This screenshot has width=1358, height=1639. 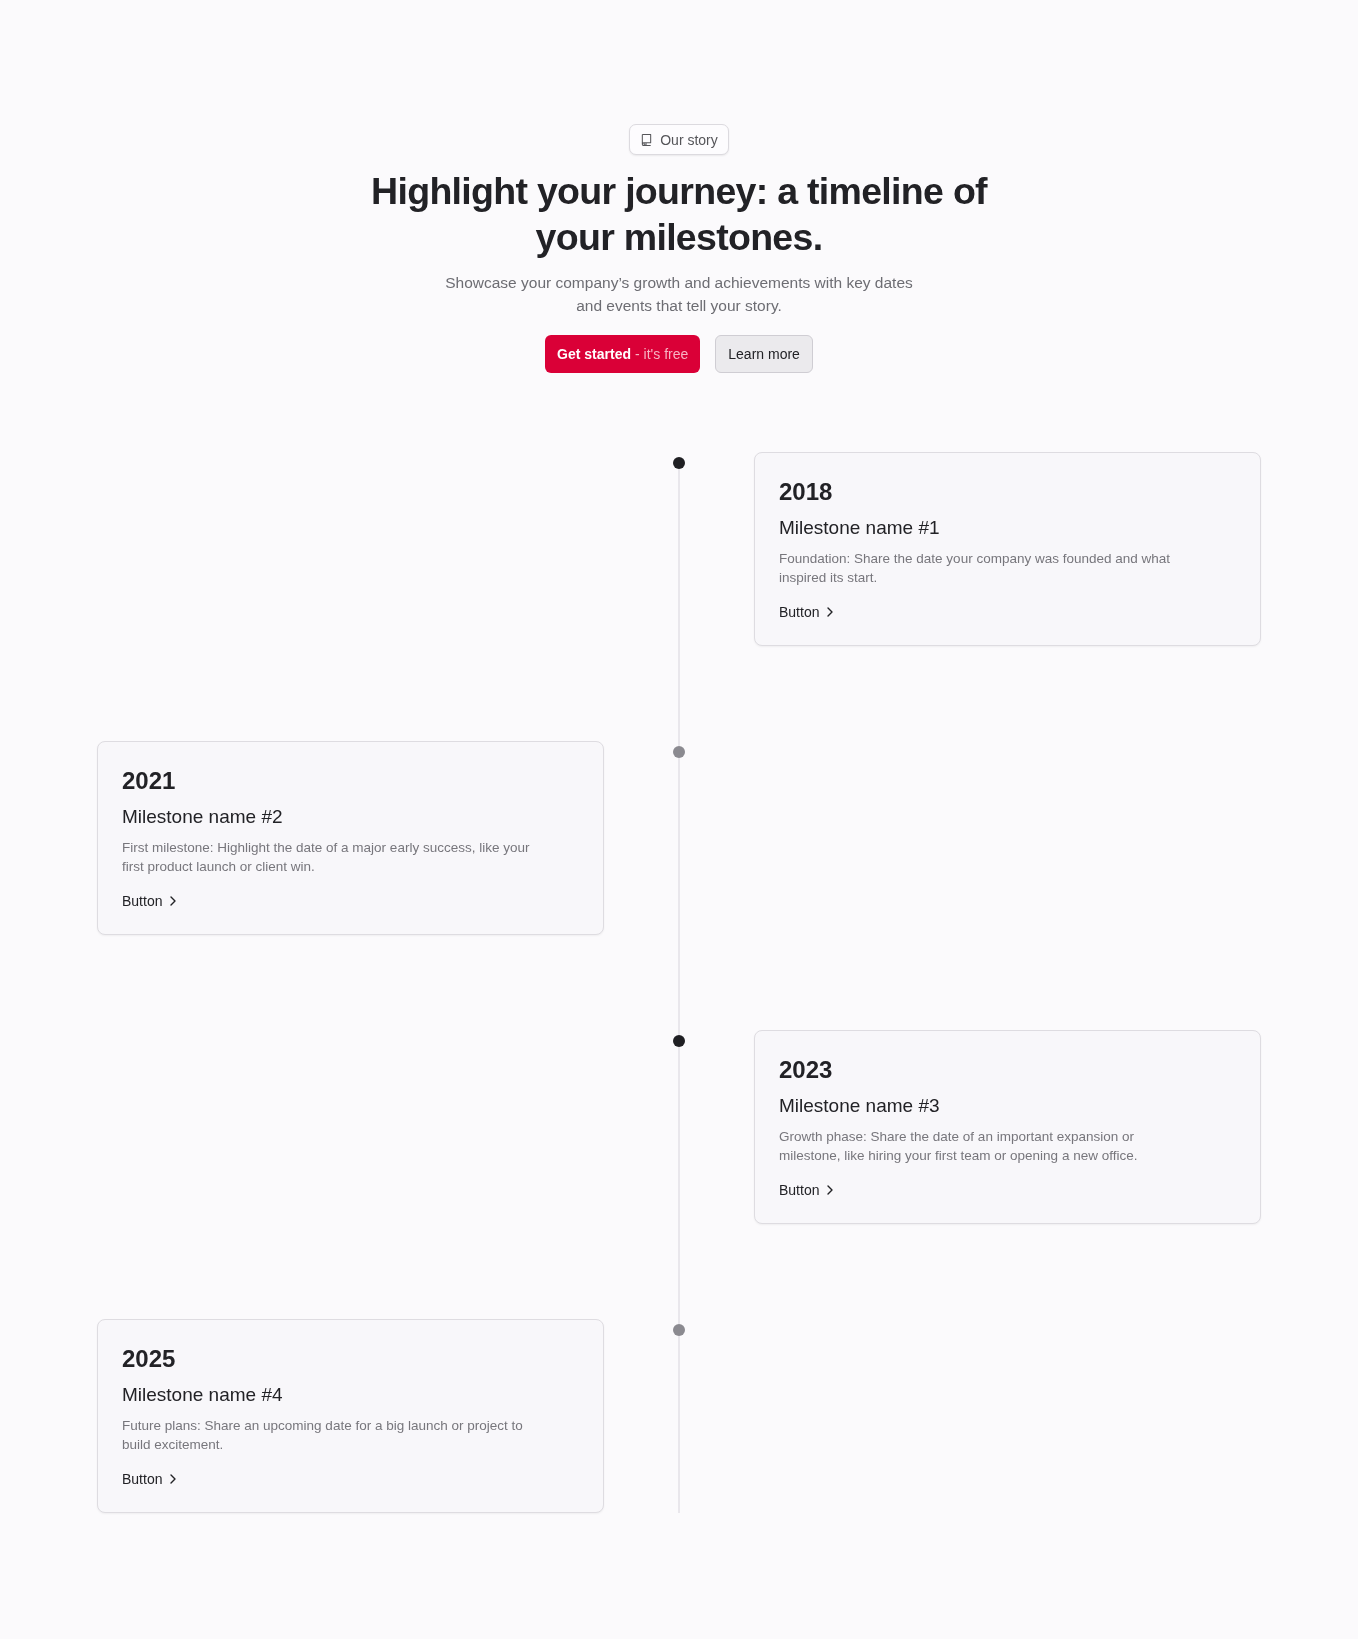 I want to click on milestone-title: Milestone name #1, so click(x=860, y=528).